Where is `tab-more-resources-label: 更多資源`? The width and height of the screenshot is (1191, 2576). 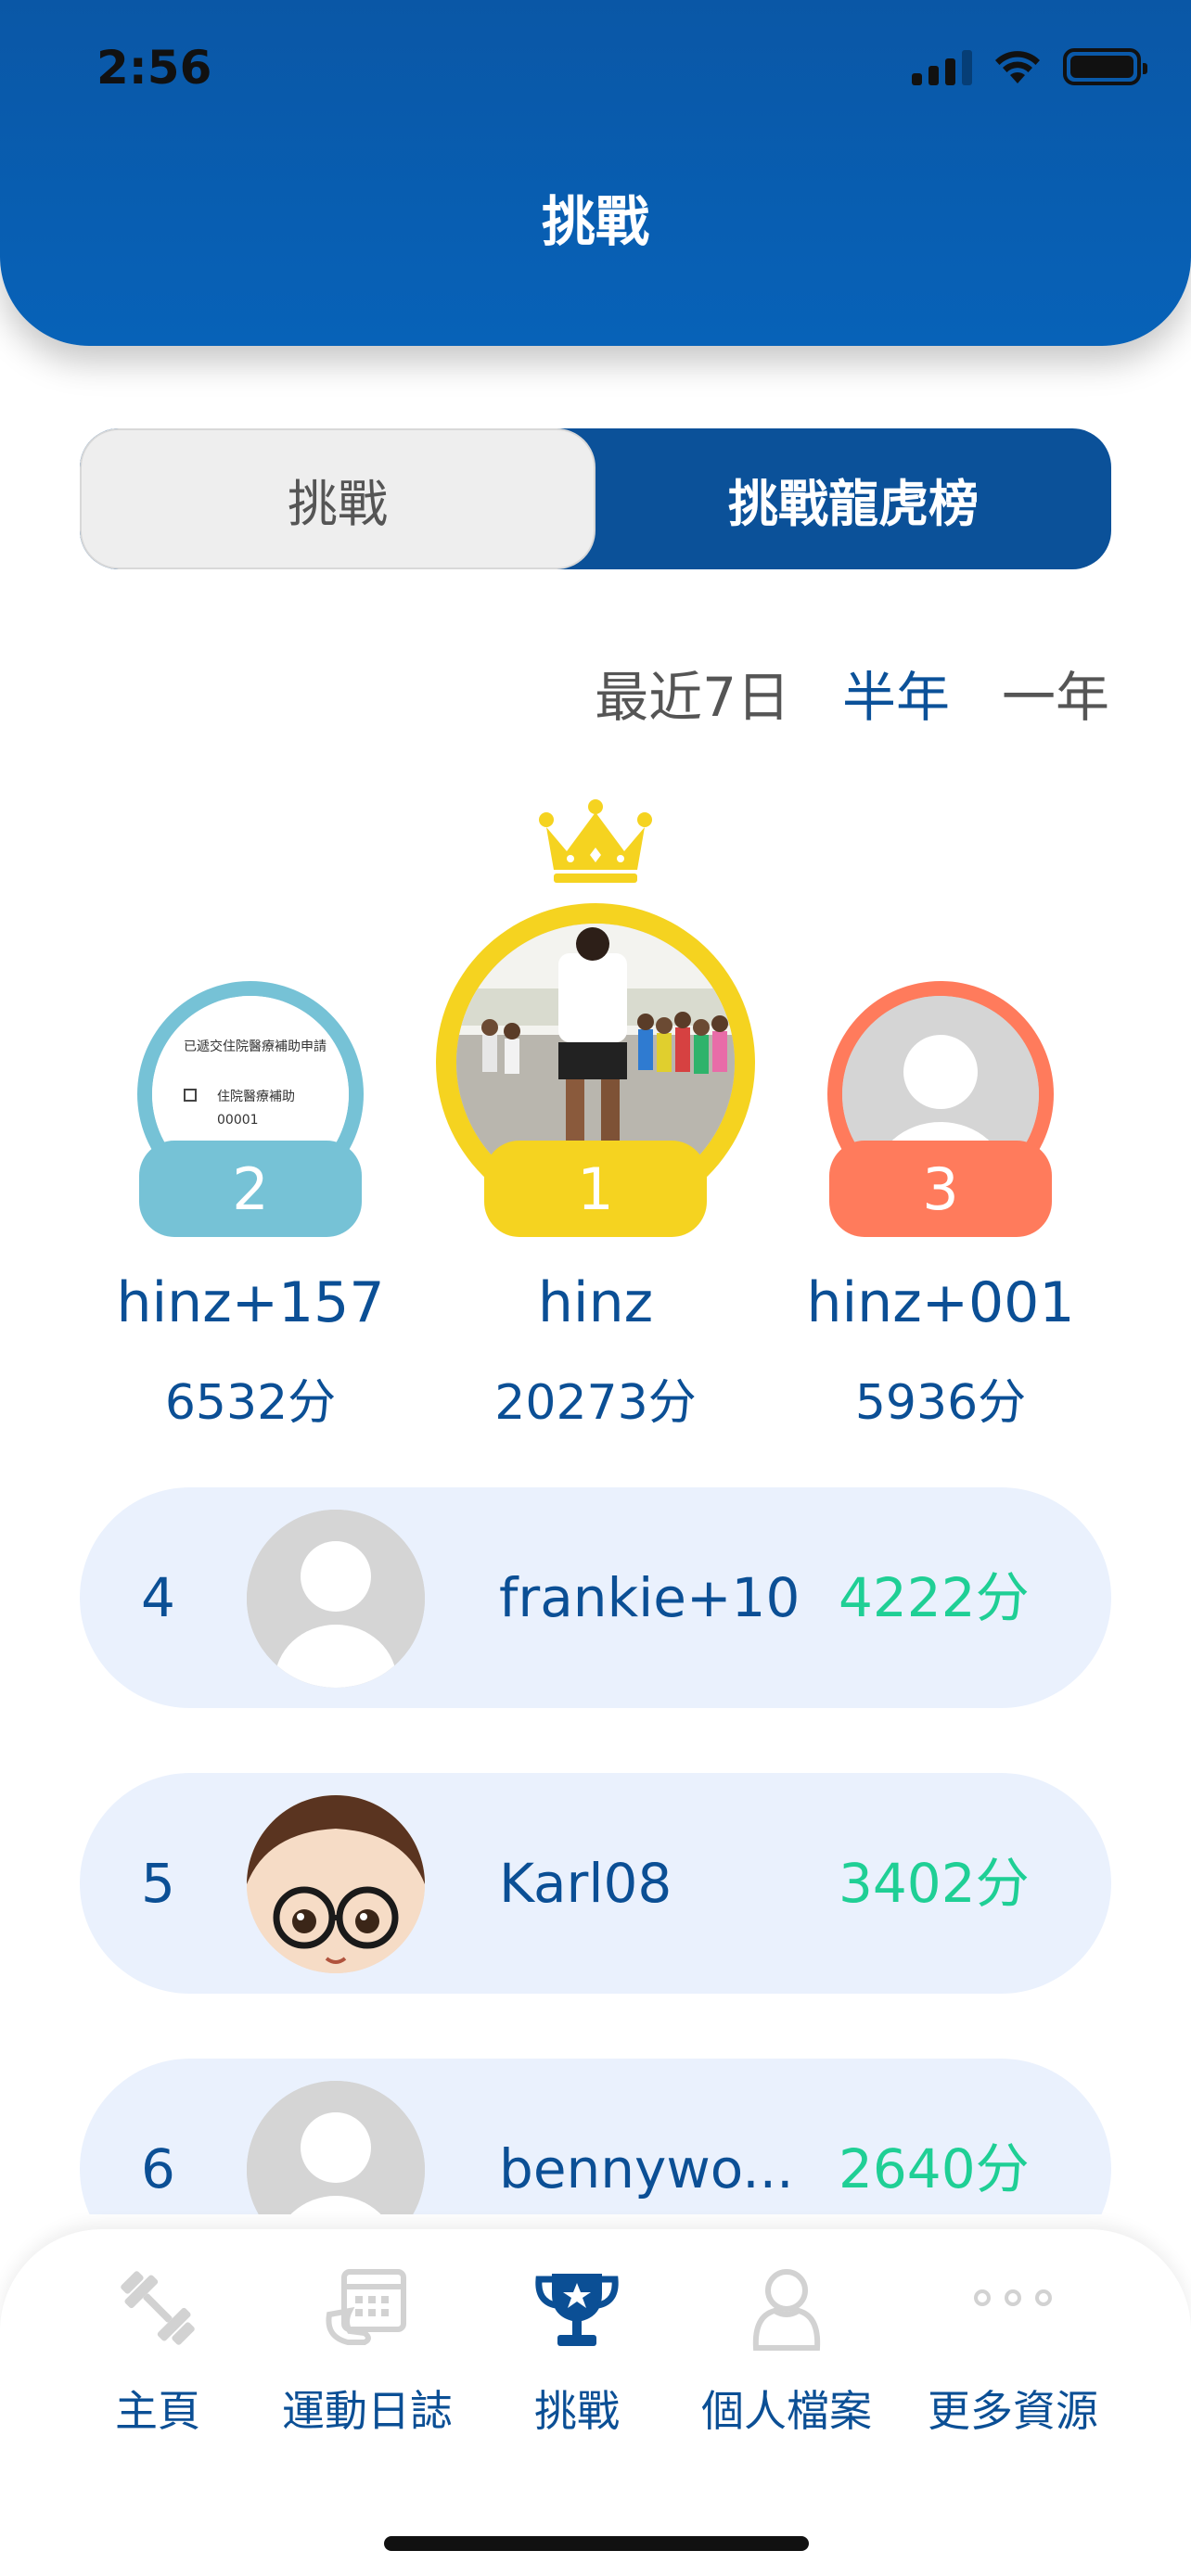
tab-more-resources-label: 更多資源 is located at coordinates (1013, 2411).